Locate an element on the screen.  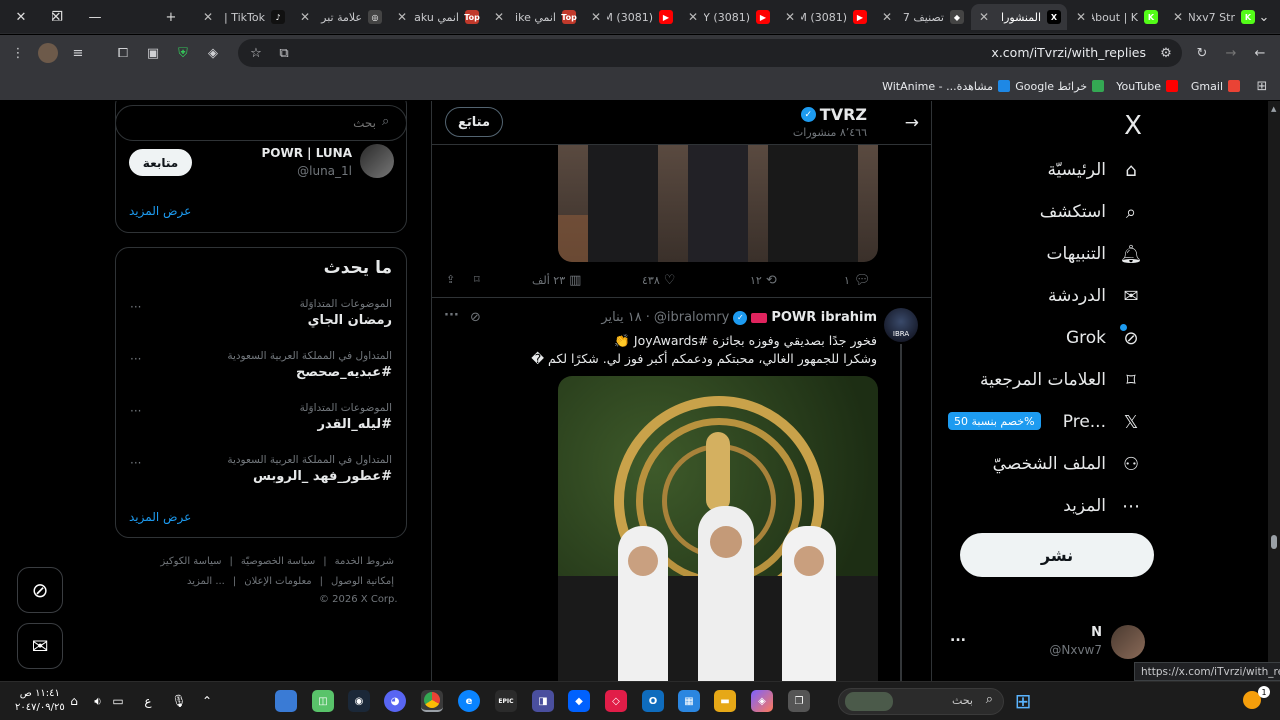
following-button: متابَع is located at coordinates (474, 122).